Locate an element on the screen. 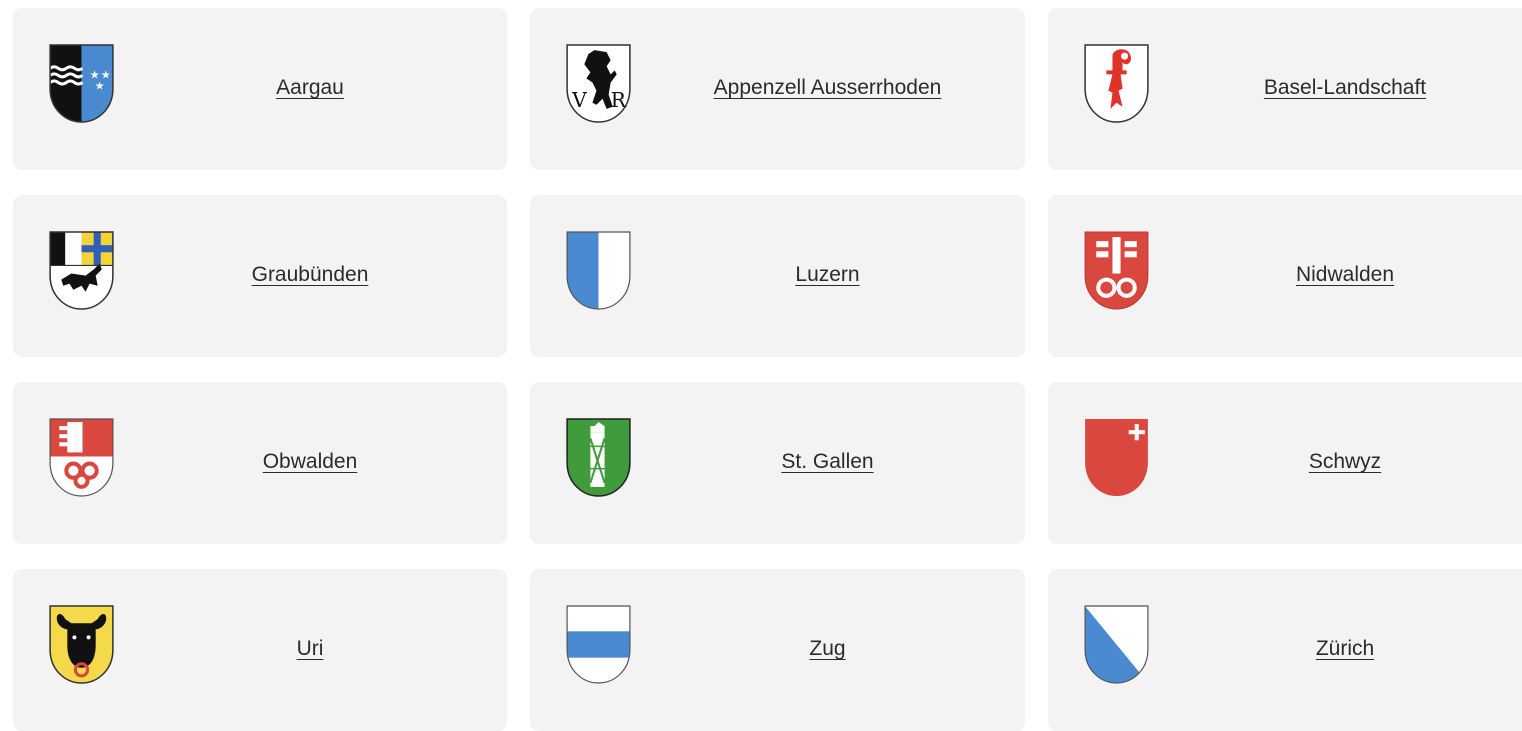 The width and height of the screenshot is (1522, 731). zuerich-crest-icon is located at coordinates (1116, 644).